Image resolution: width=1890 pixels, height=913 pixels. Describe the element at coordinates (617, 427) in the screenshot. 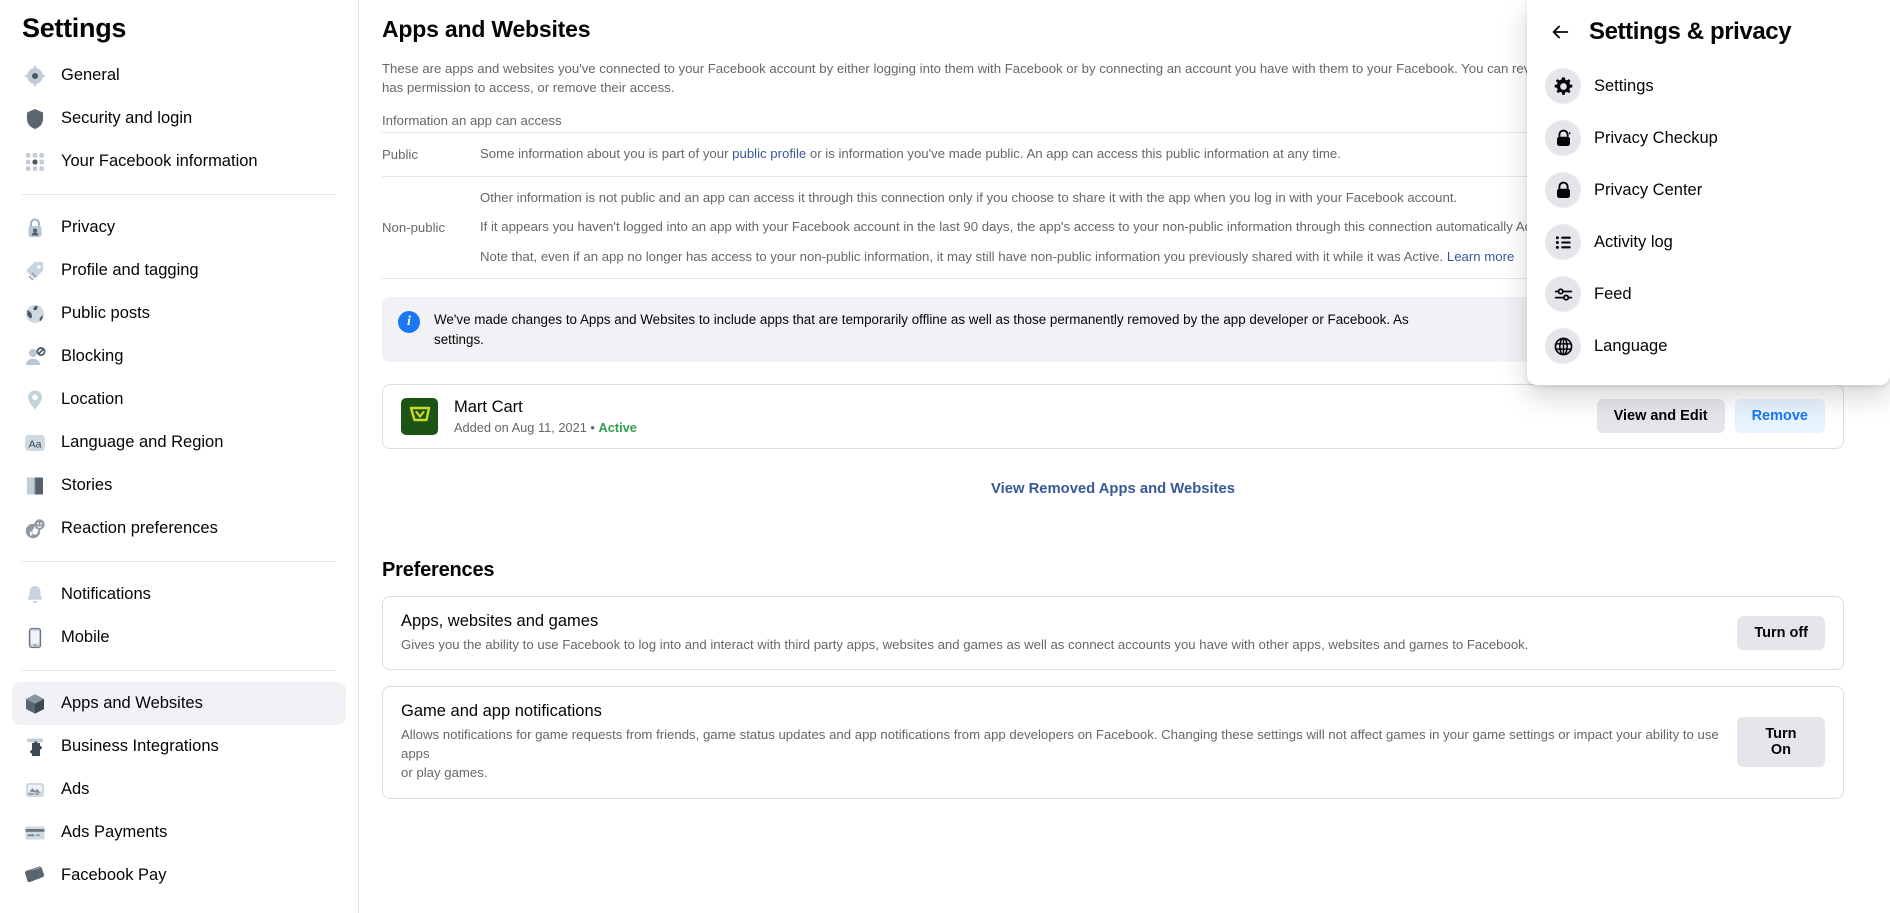

I see `status-badge: Active` at that location.